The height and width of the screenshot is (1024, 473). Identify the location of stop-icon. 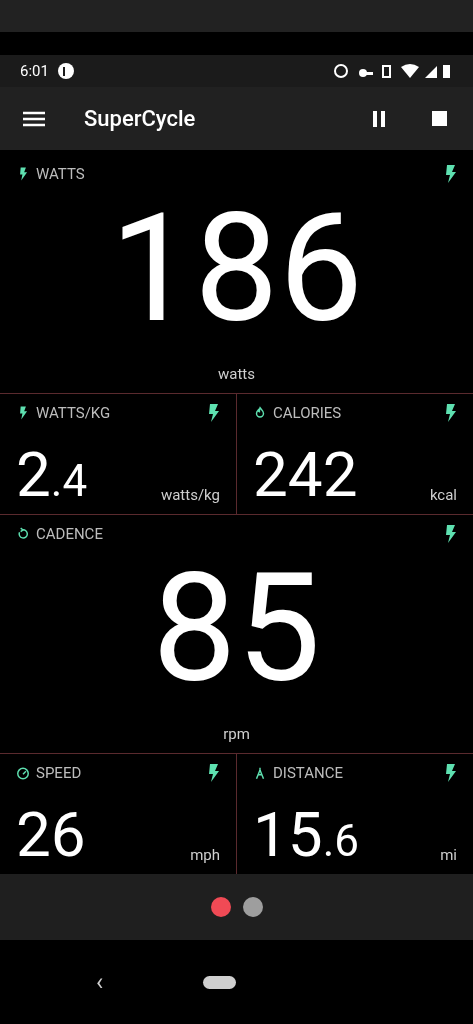
(439, 118).